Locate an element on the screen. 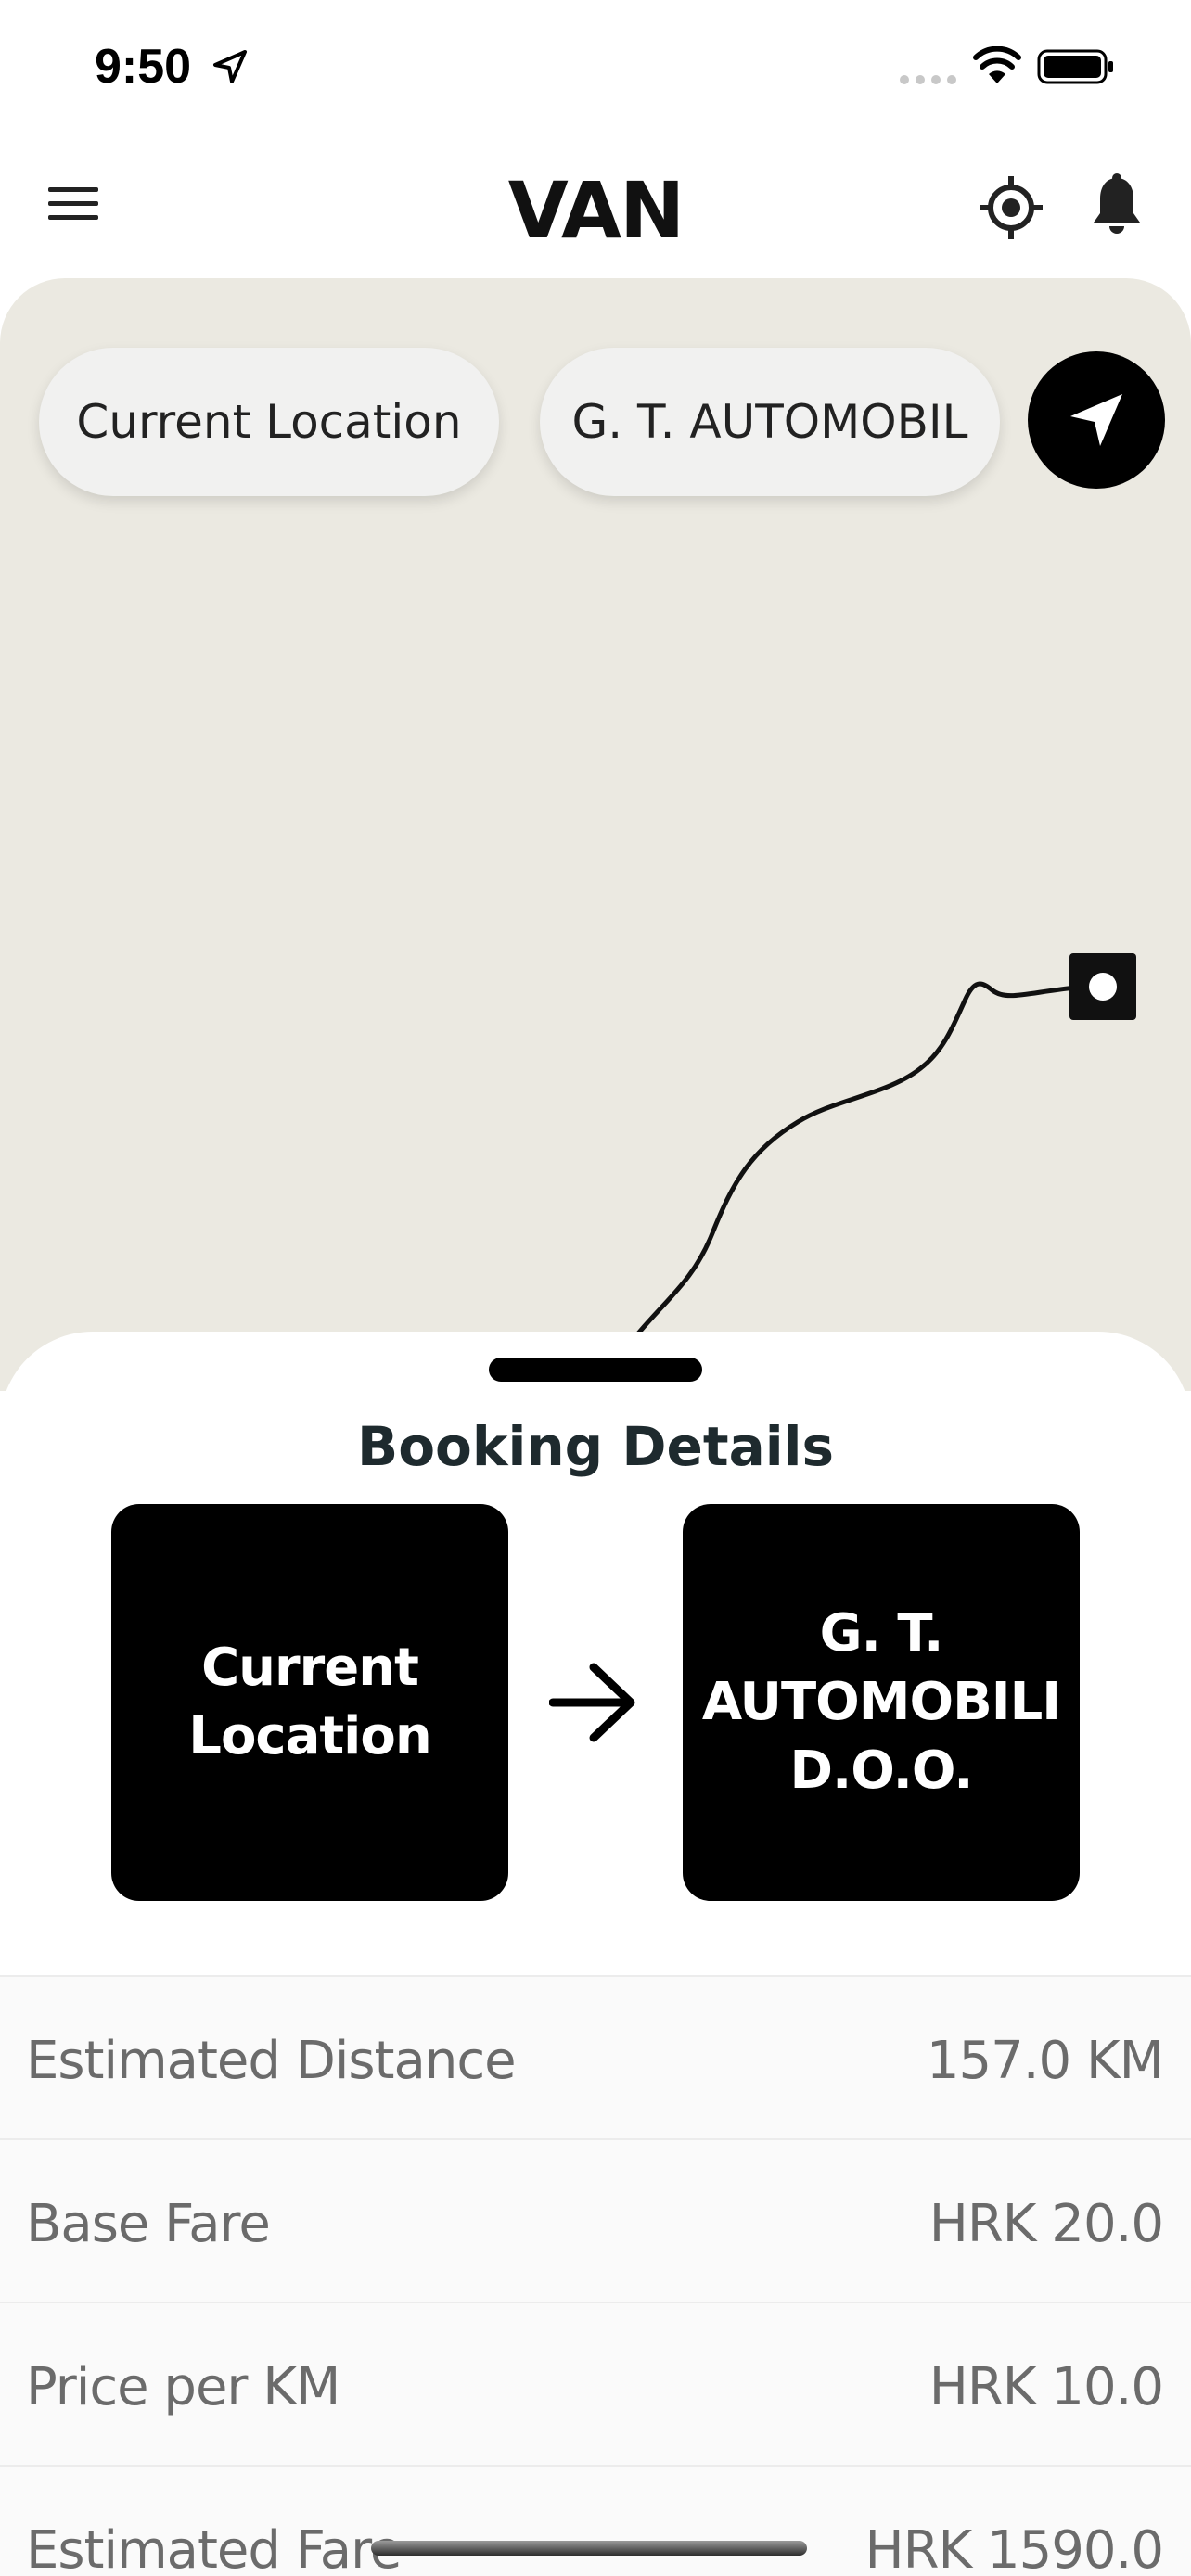 The height and width of the screenshot is (2576, 1191). app-header: VAN is located at coordinates (595, 208).